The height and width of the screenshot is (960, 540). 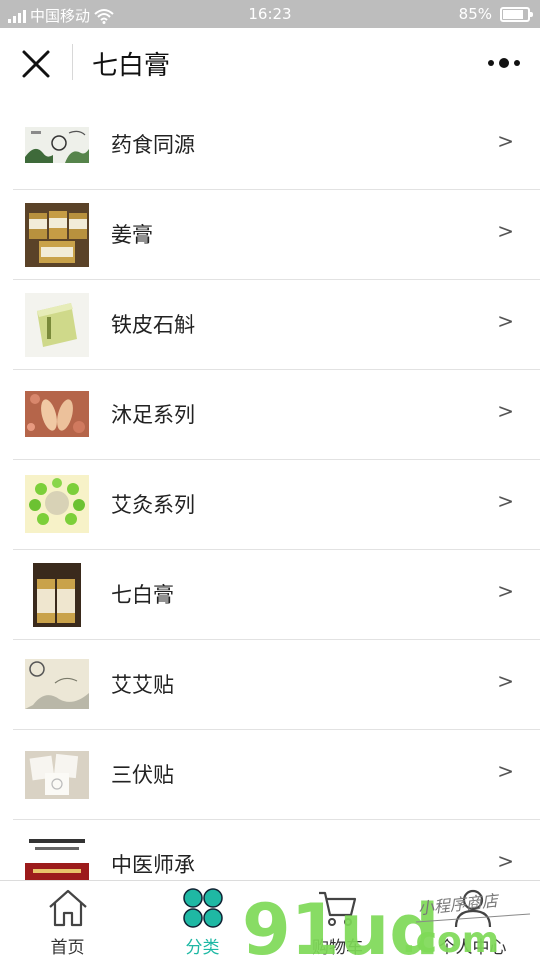 What do you see at coordinates (68, 908) in the screenshot?
I see `home-icon` at bounding box center [68, 908].